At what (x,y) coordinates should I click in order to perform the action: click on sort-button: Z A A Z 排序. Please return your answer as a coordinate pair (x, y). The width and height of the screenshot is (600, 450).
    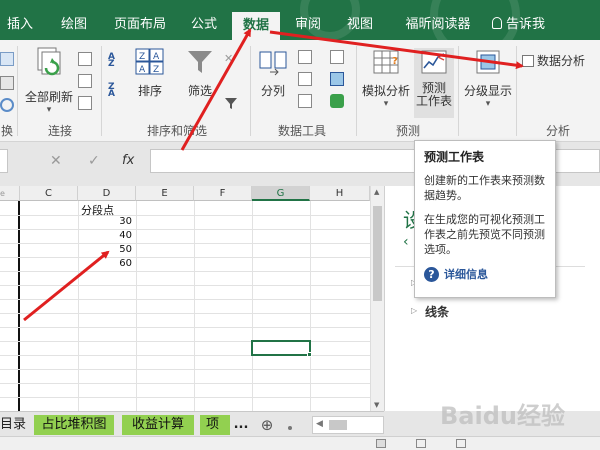
    Looking at the image, I should click on (150, 73).